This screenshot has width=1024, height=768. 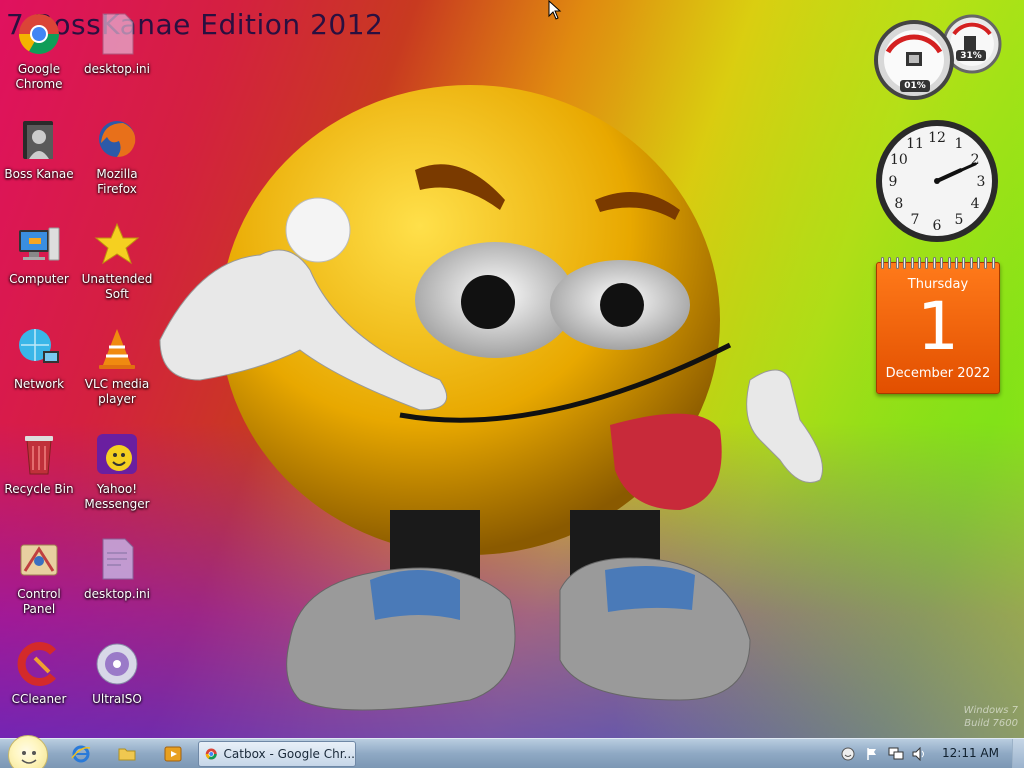 I want to click on clock-numeral: 11, so click(x=915, y=144).